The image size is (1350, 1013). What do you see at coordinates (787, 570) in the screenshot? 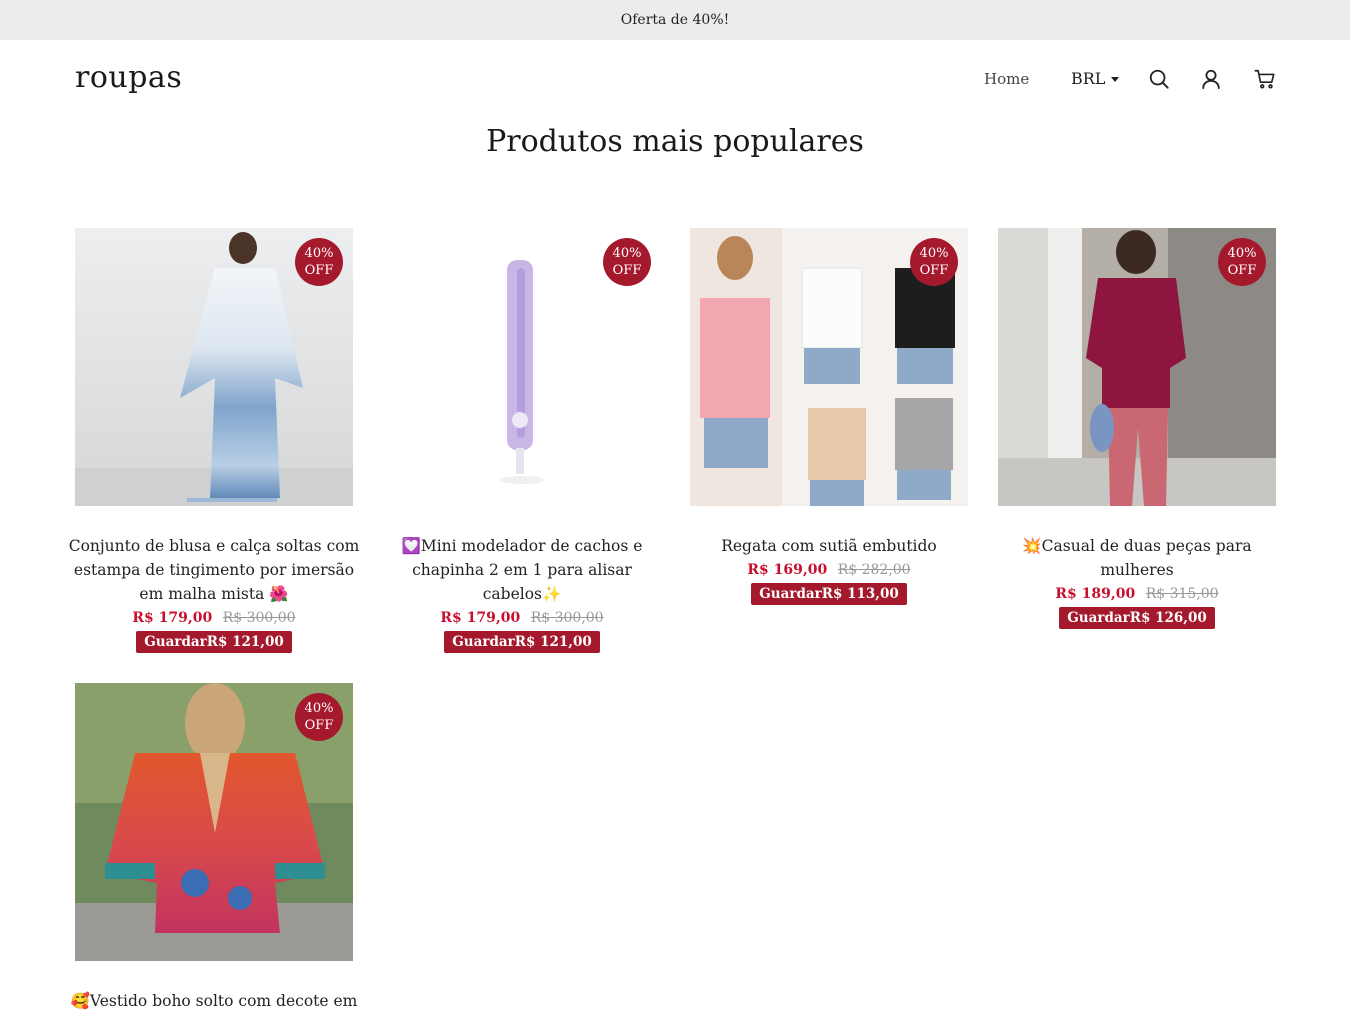
I see `product-price: R$ 169,00` at bounding box center [787, 570].